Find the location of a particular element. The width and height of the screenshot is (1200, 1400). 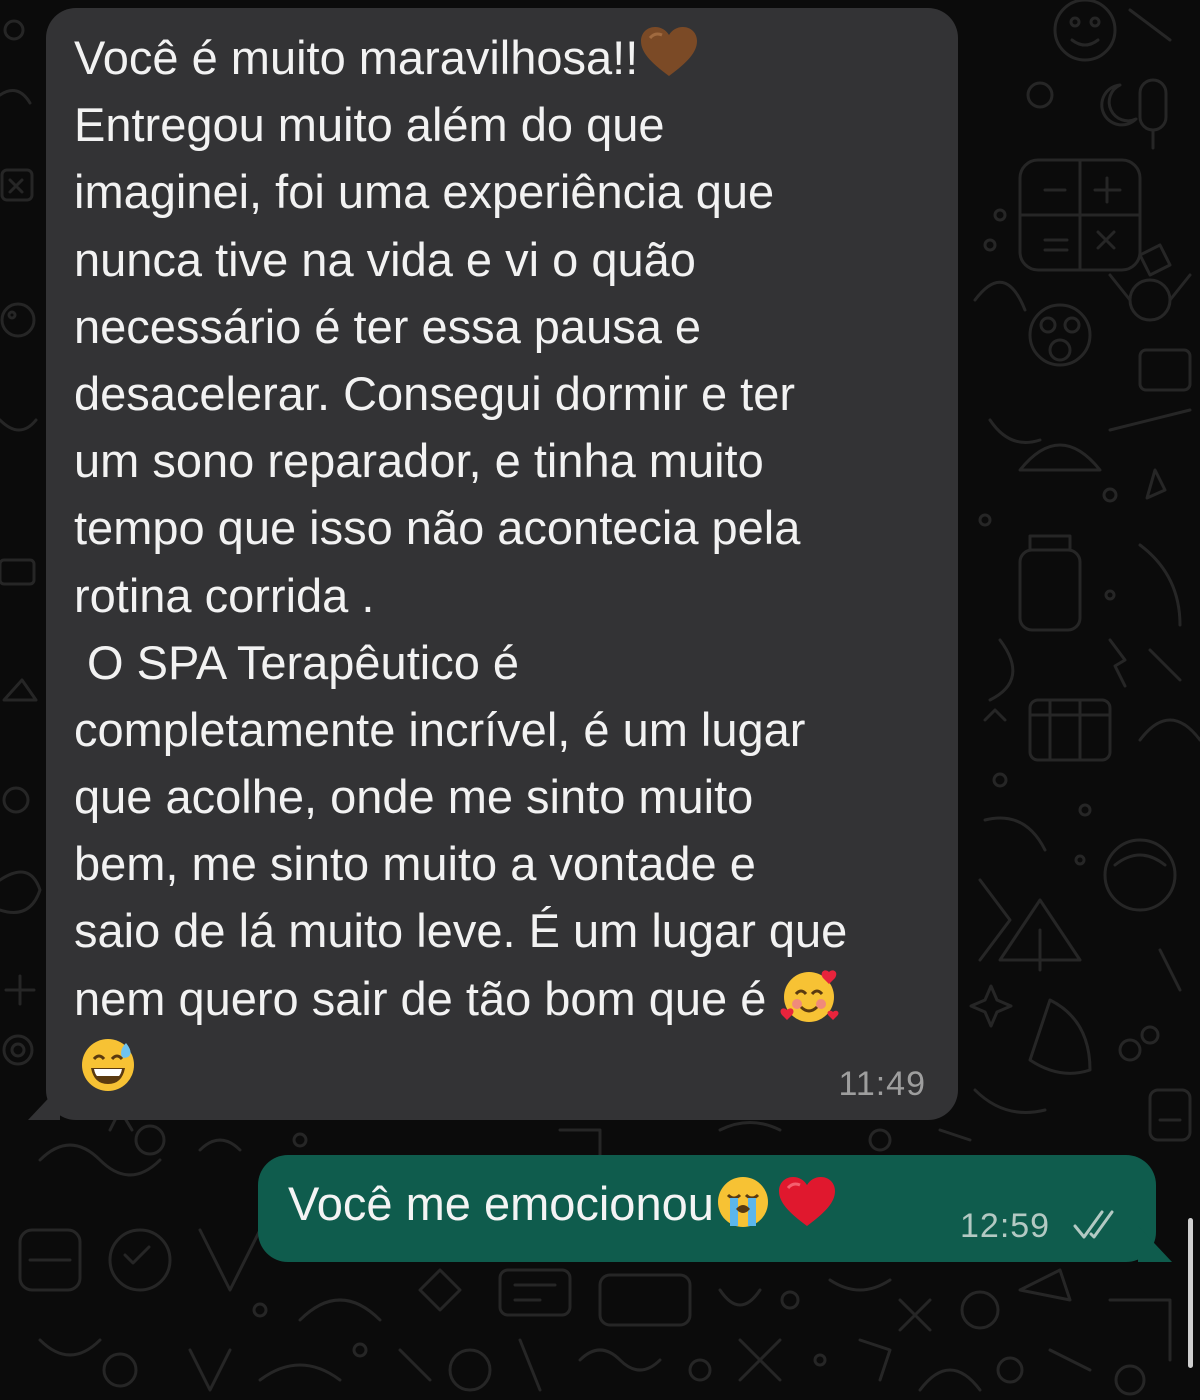

outgoing-bubble-tail is located at coordinates (1155, 1244).